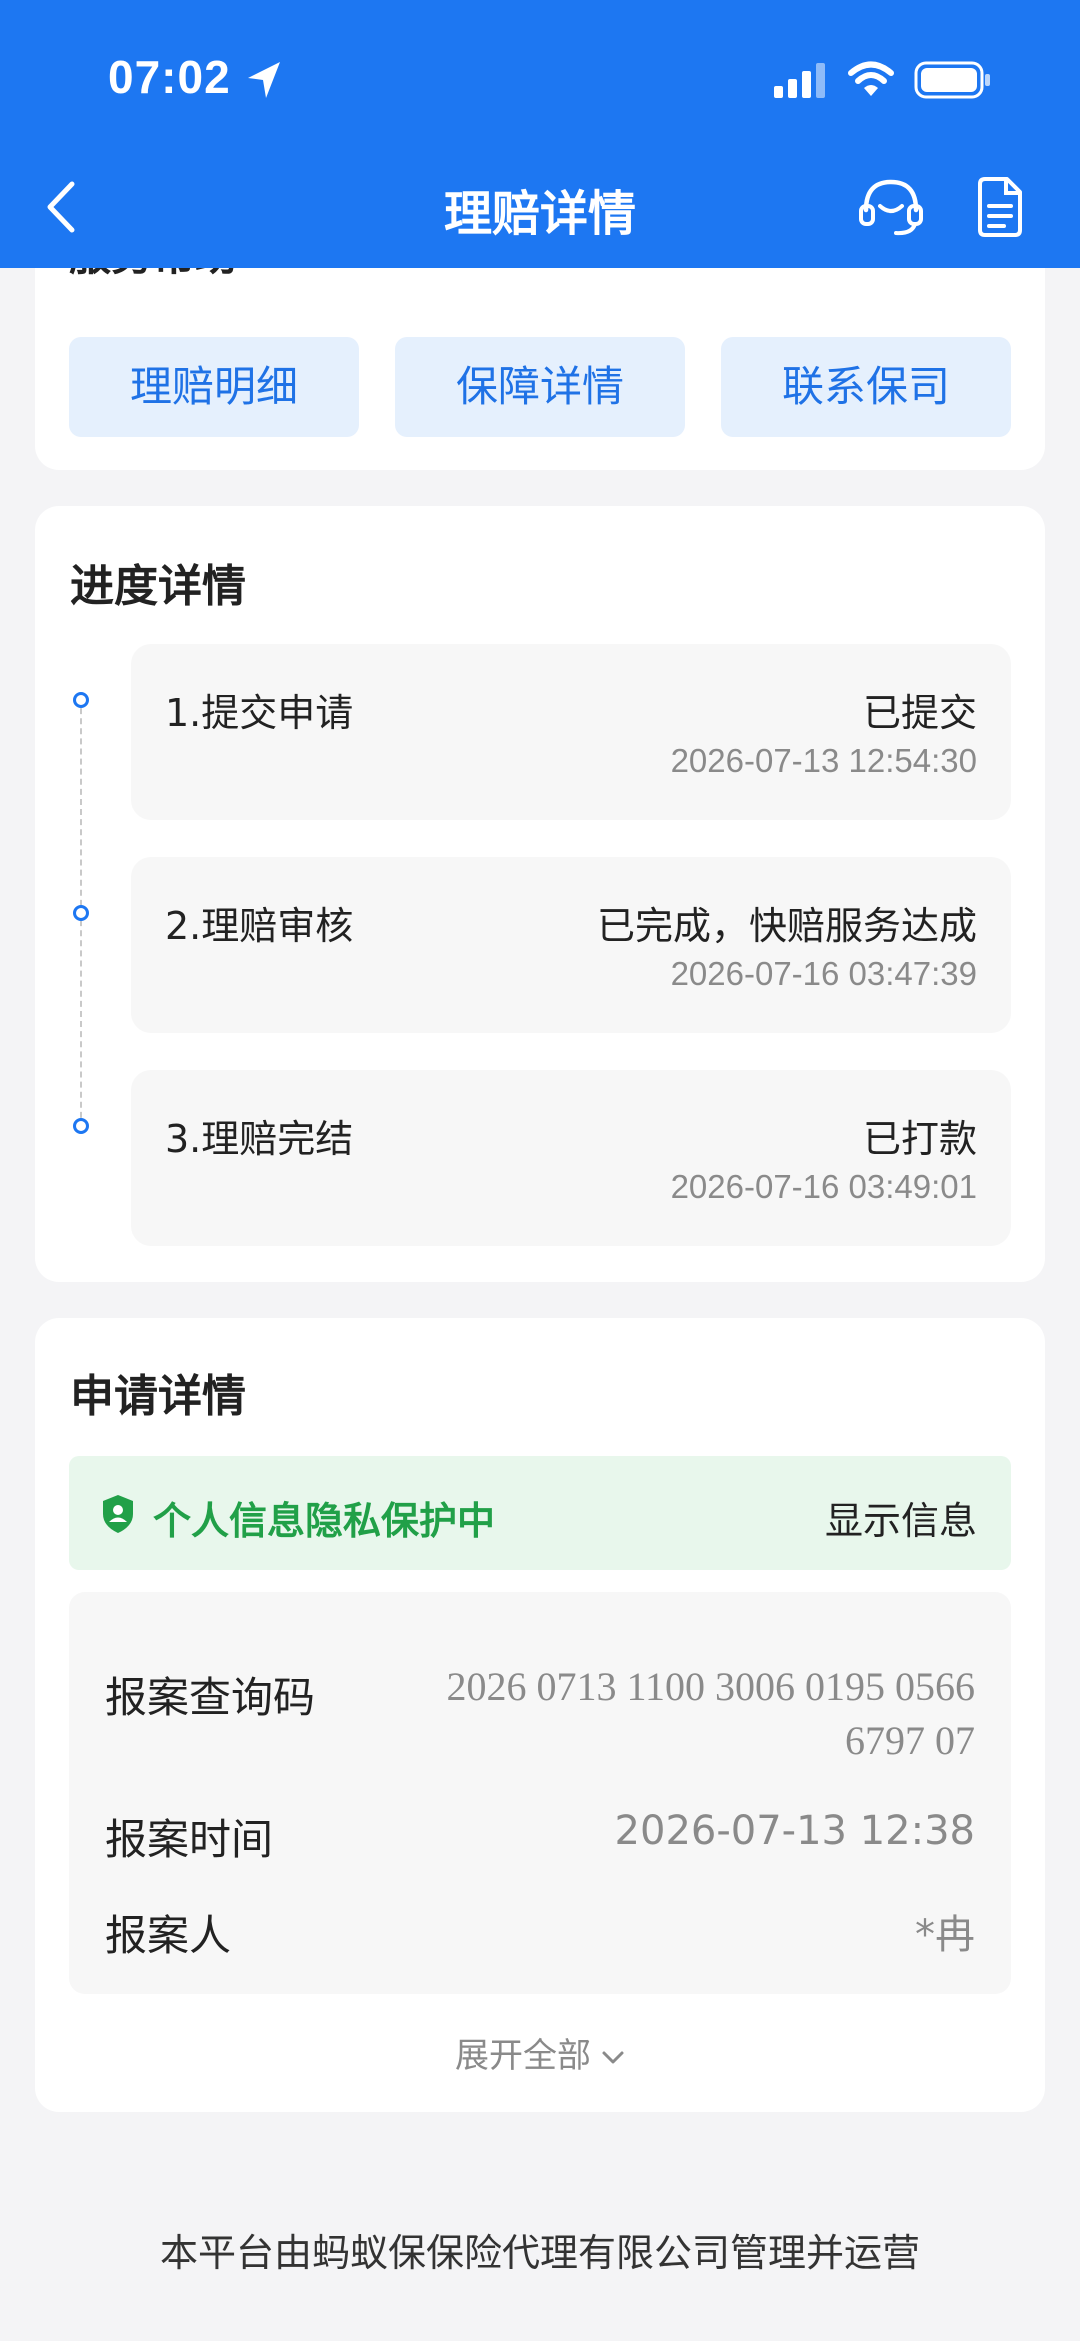  Describe the element at coordinates (794, 1831) in the screenshot. I see `report-time: 2026-07-13 12:38` at that location.